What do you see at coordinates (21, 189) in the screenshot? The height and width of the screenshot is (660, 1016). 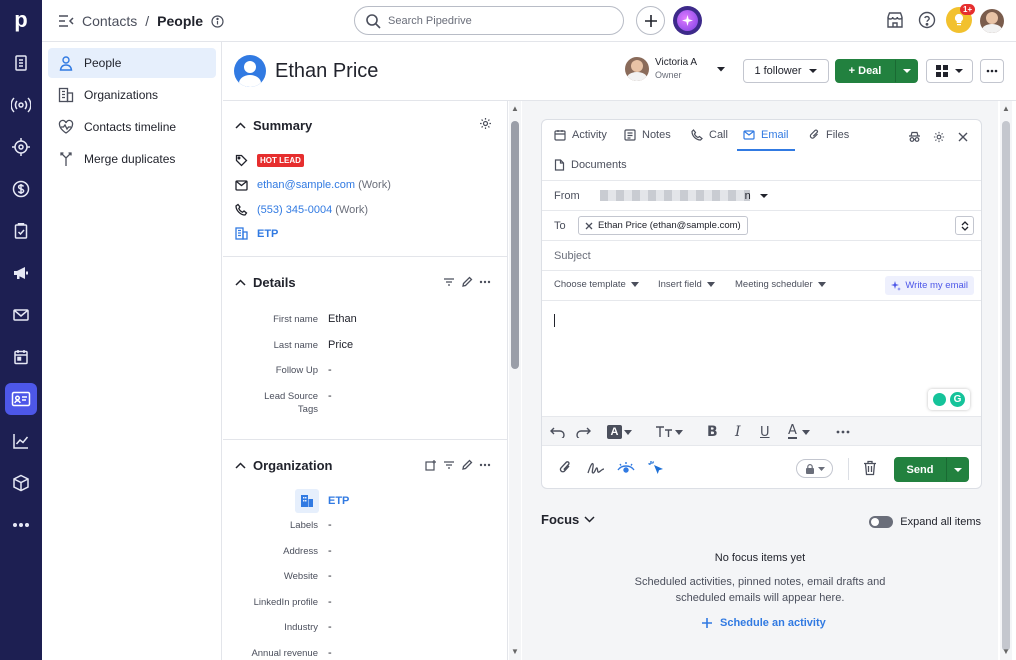 I see `rail-revenue-button` at bounding box center [21, 189].